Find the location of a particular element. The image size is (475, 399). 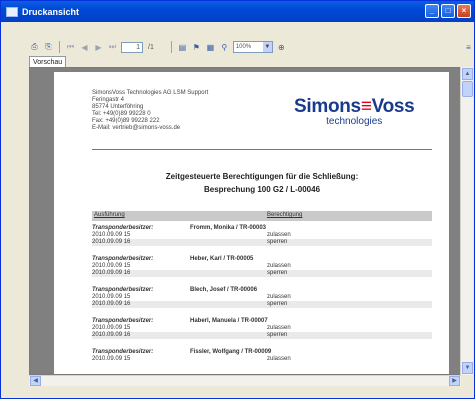

page-total-label: /1 is located at coordinates (151, 47).